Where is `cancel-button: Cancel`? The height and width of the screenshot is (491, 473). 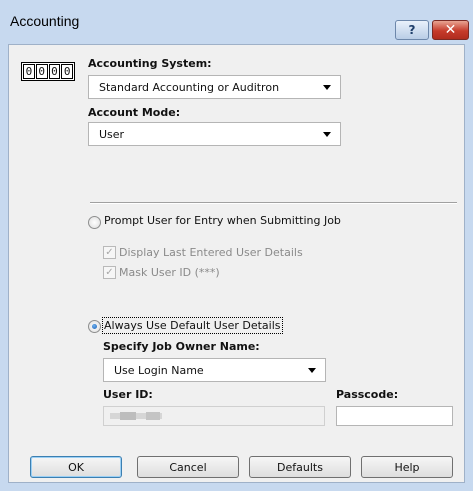 cancel-button: Cancel is located at coordinates (188, 467).